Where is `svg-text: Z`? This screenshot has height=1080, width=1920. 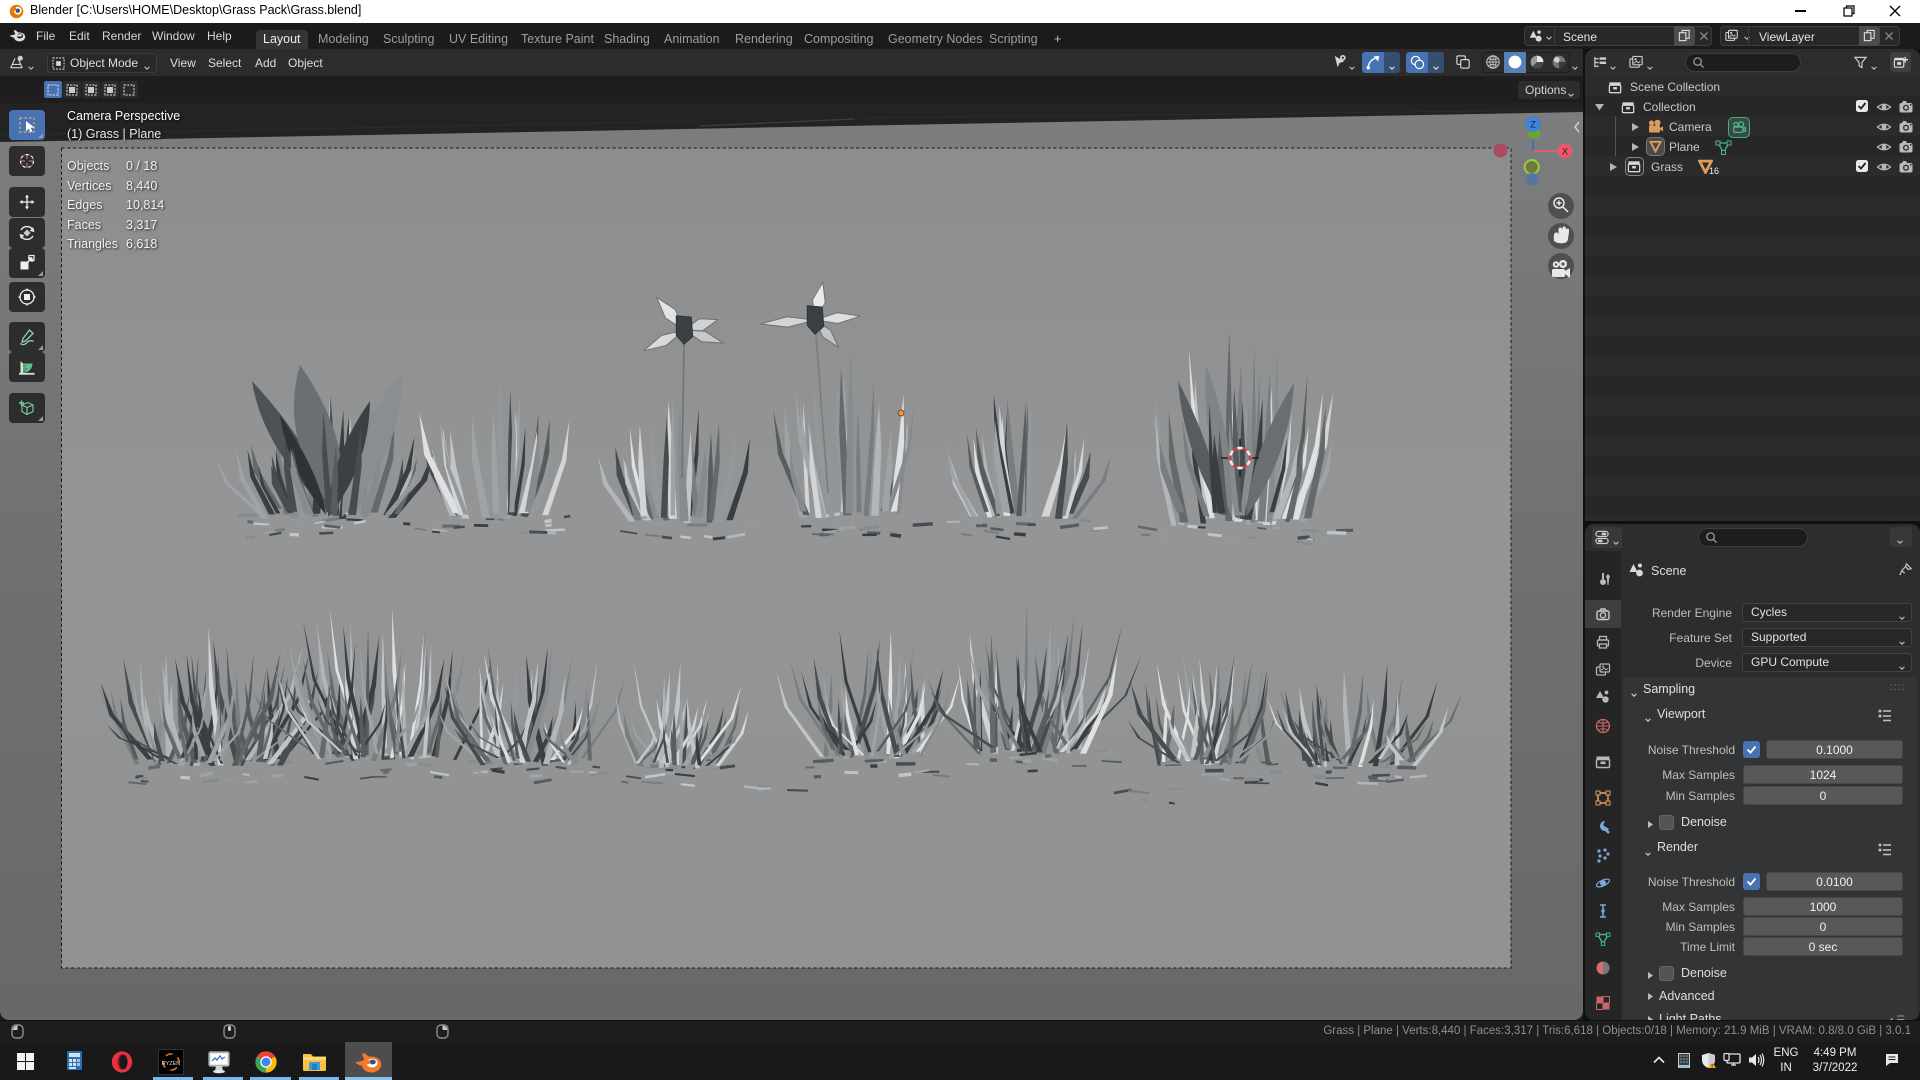
svg-text: Z is located at coordinates (1533, 125).